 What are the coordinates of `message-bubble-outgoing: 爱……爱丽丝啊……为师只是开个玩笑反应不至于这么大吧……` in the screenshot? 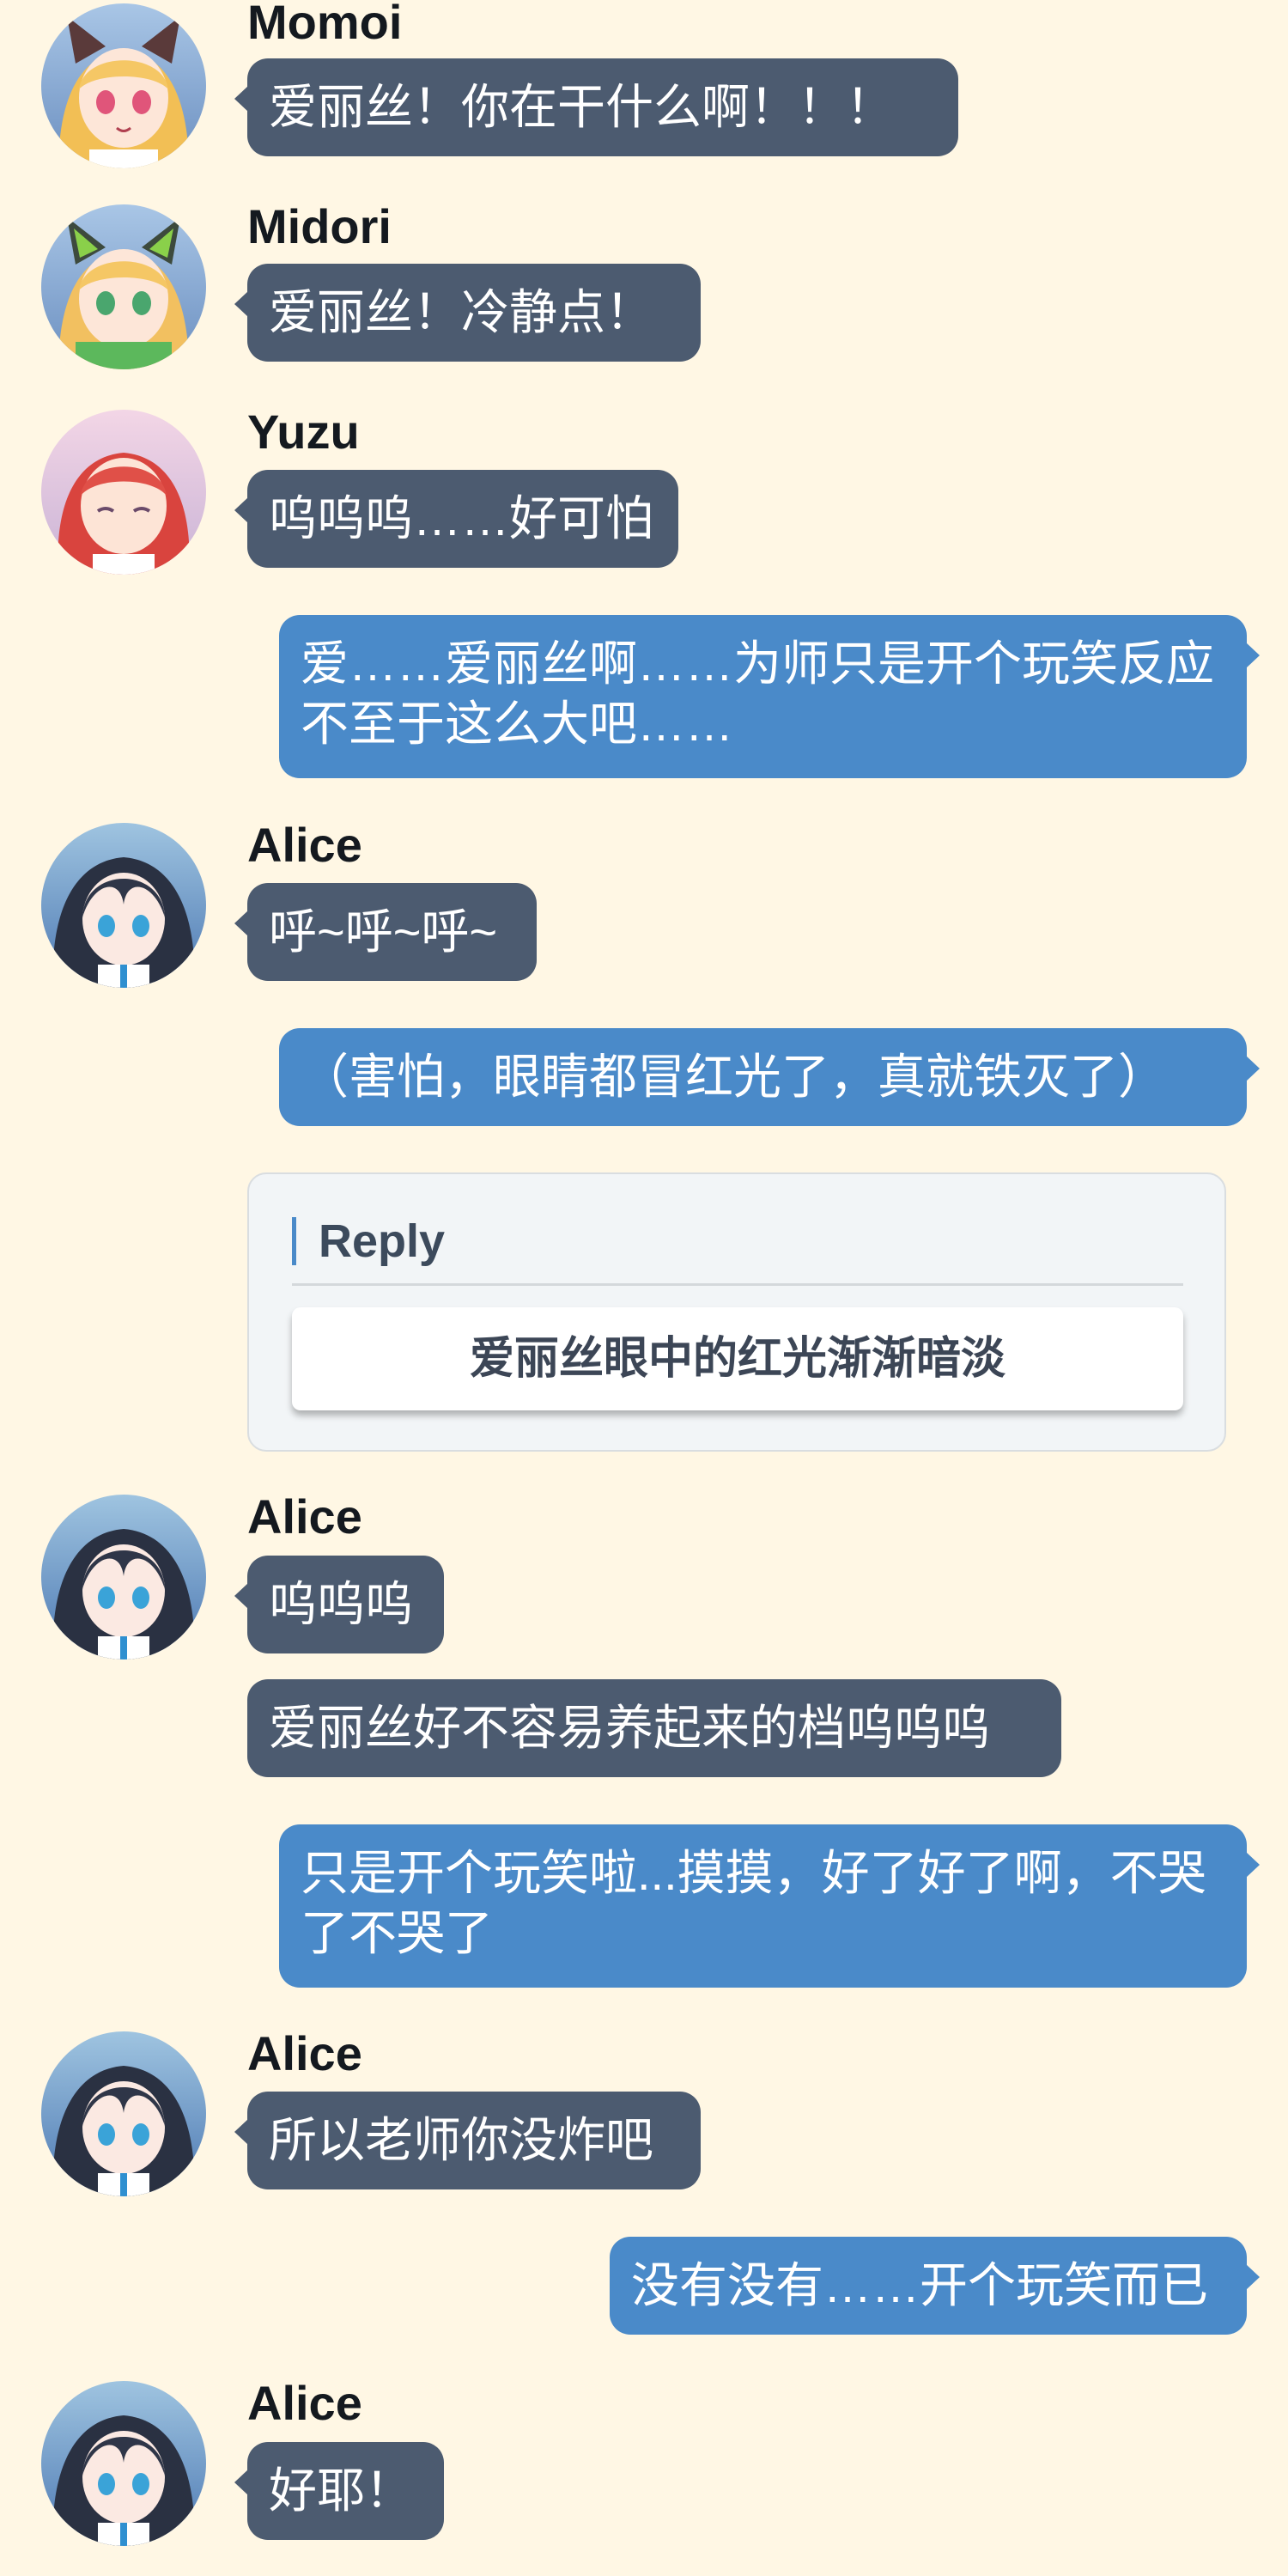 It's located at (770, 696).